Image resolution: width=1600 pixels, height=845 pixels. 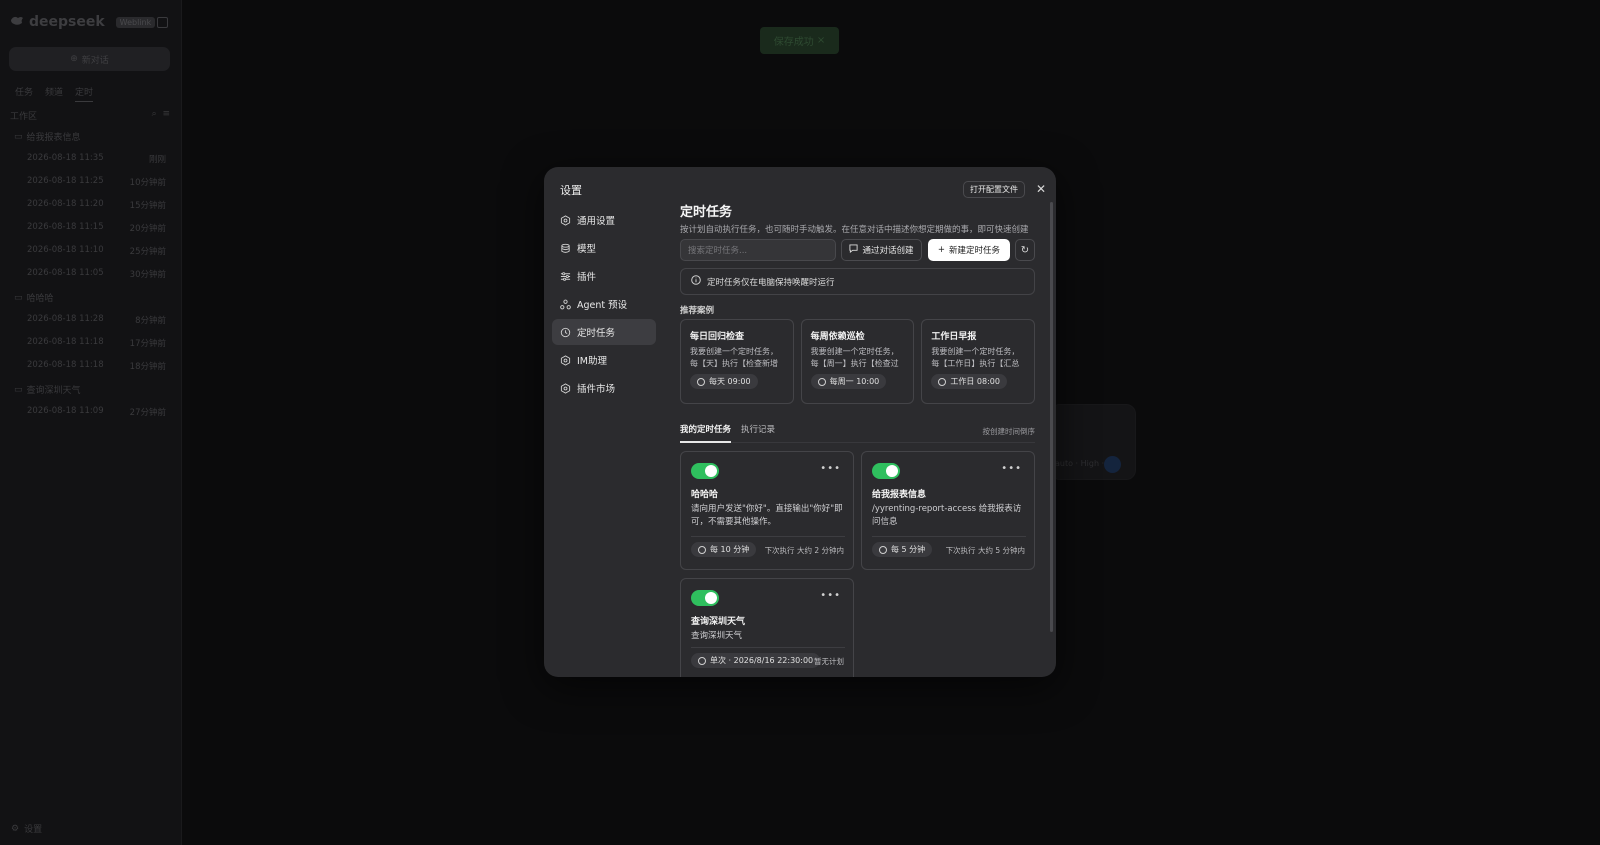 What do you see at coordinates (53, 391) in the screenshot?
I see `history-group-name: 查询深圳天气` at bounding box center [53, 391].